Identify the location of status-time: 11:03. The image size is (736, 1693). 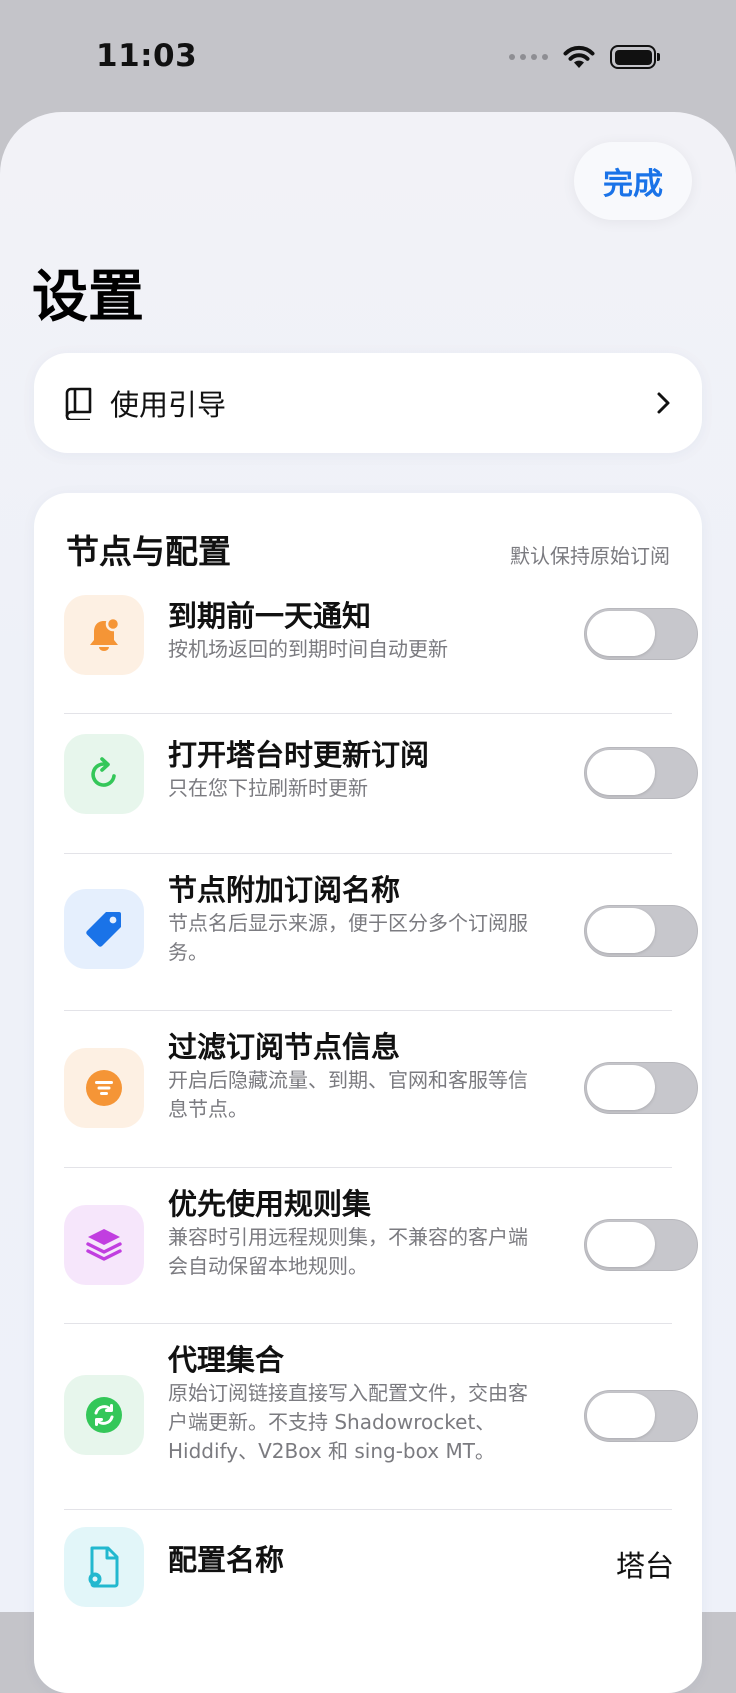
(147, 56).